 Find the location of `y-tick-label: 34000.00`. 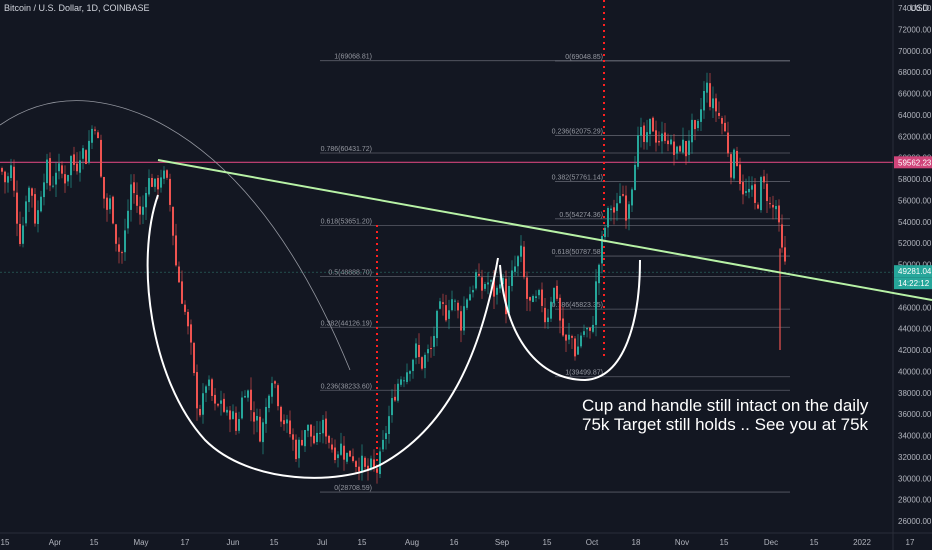

y-tick-label: 34000.00 is located at coordinates (915, 436).